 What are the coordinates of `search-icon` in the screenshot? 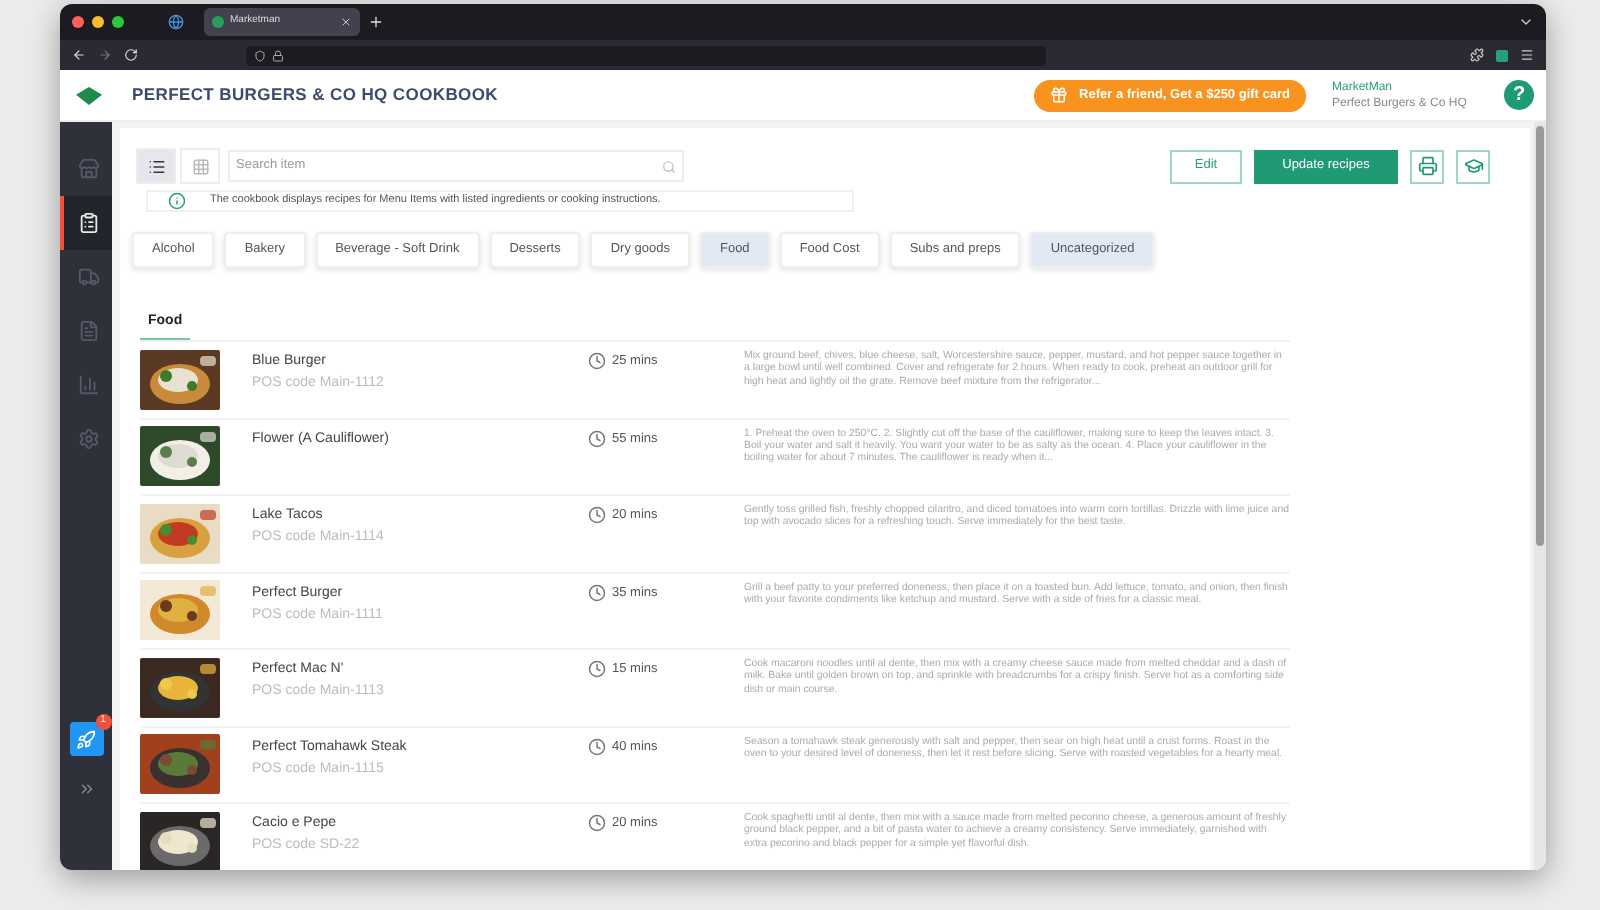 It's located at (669, 166).